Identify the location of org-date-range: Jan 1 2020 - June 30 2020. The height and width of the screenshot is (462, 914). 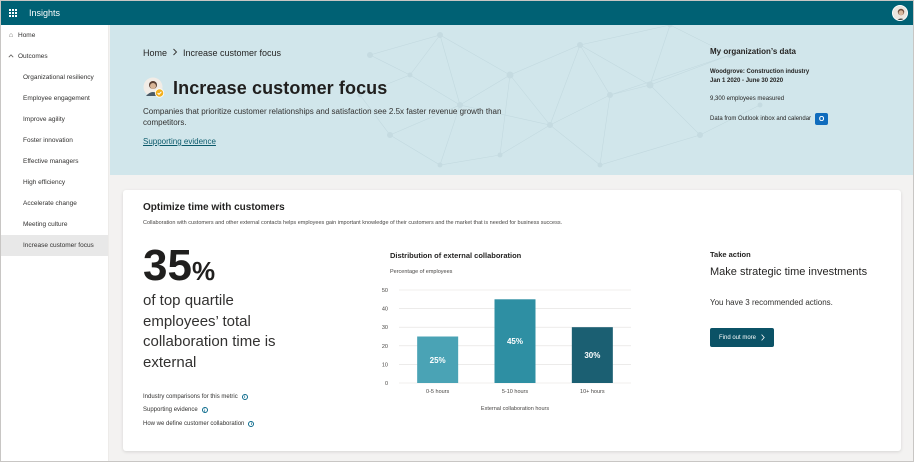
(747, 81).